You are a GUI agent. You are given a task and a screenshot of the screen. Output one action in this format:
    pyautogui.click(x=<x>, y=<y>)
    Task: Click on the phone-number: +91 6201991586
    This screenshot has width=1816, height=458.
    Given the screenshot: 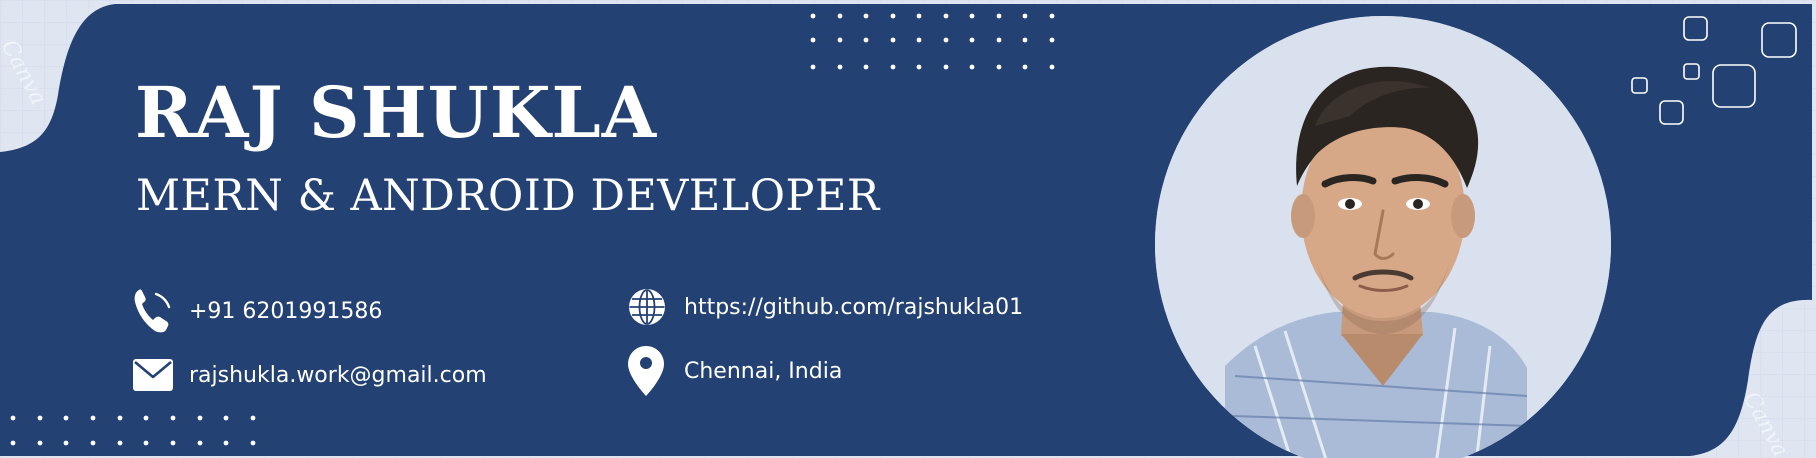 What is the action you would take?
    pyautogui.click(x=286, y=311)
    